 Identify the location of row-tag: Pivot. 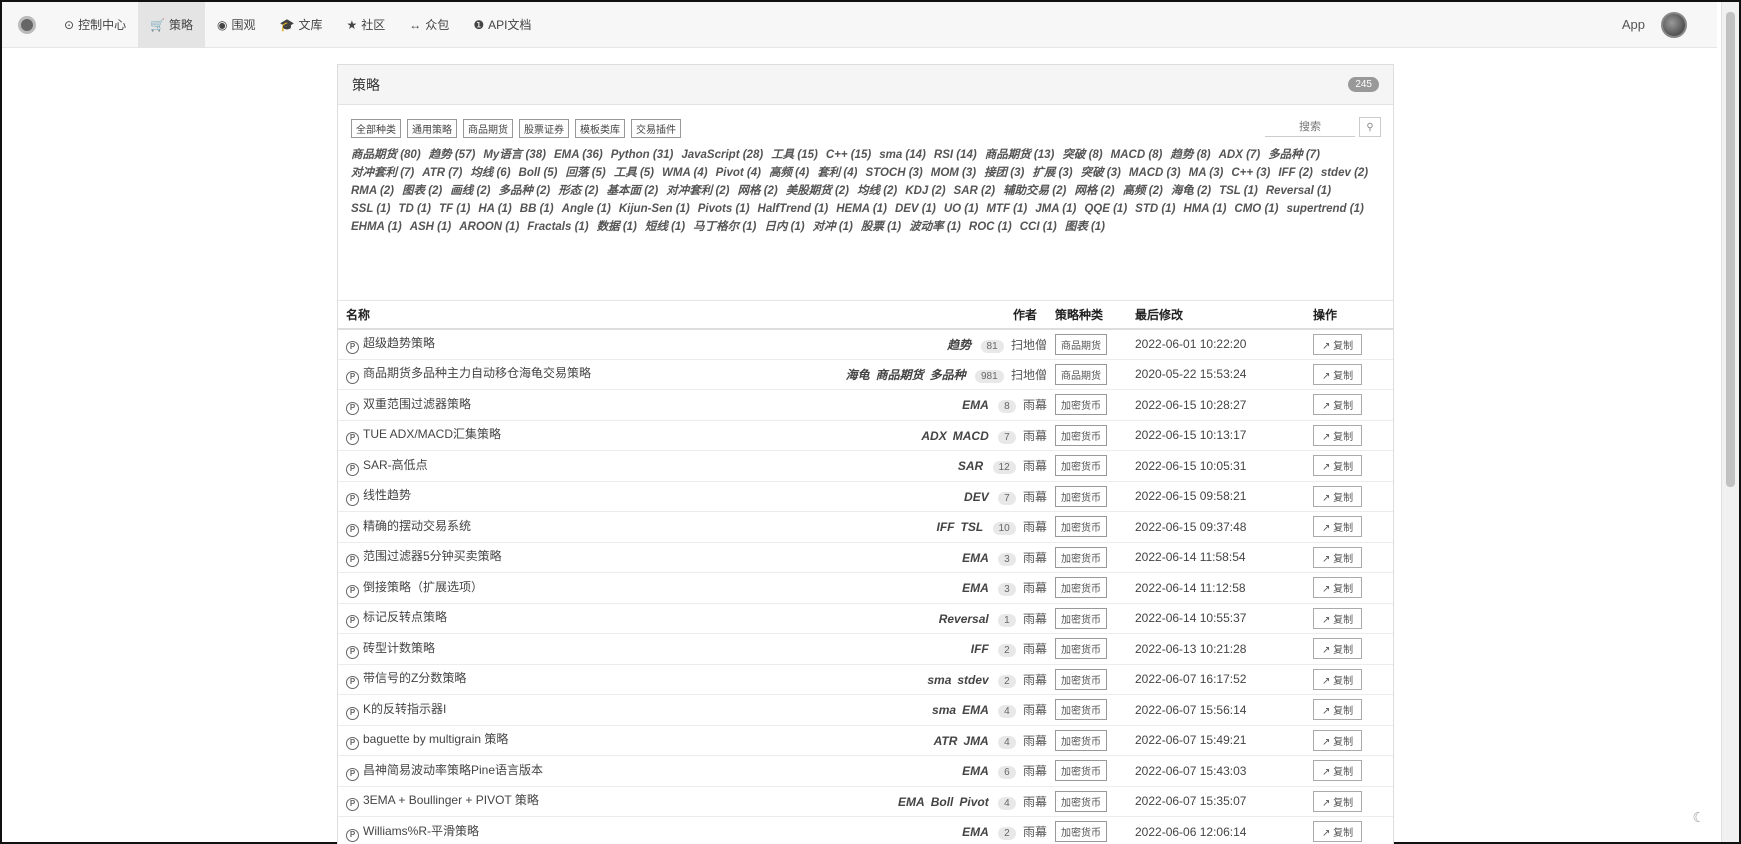
(973, 802).